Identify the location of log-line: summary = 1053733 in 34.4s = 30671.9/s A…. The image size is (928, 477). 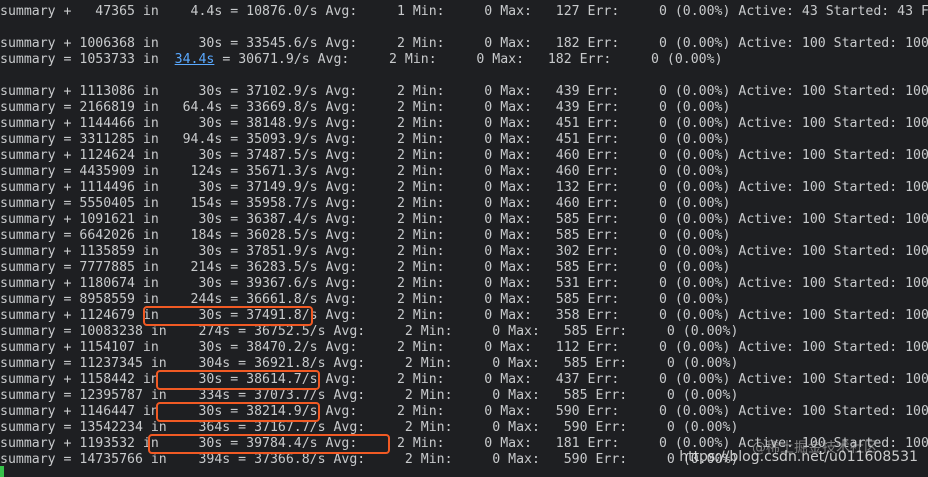
(361, 60).